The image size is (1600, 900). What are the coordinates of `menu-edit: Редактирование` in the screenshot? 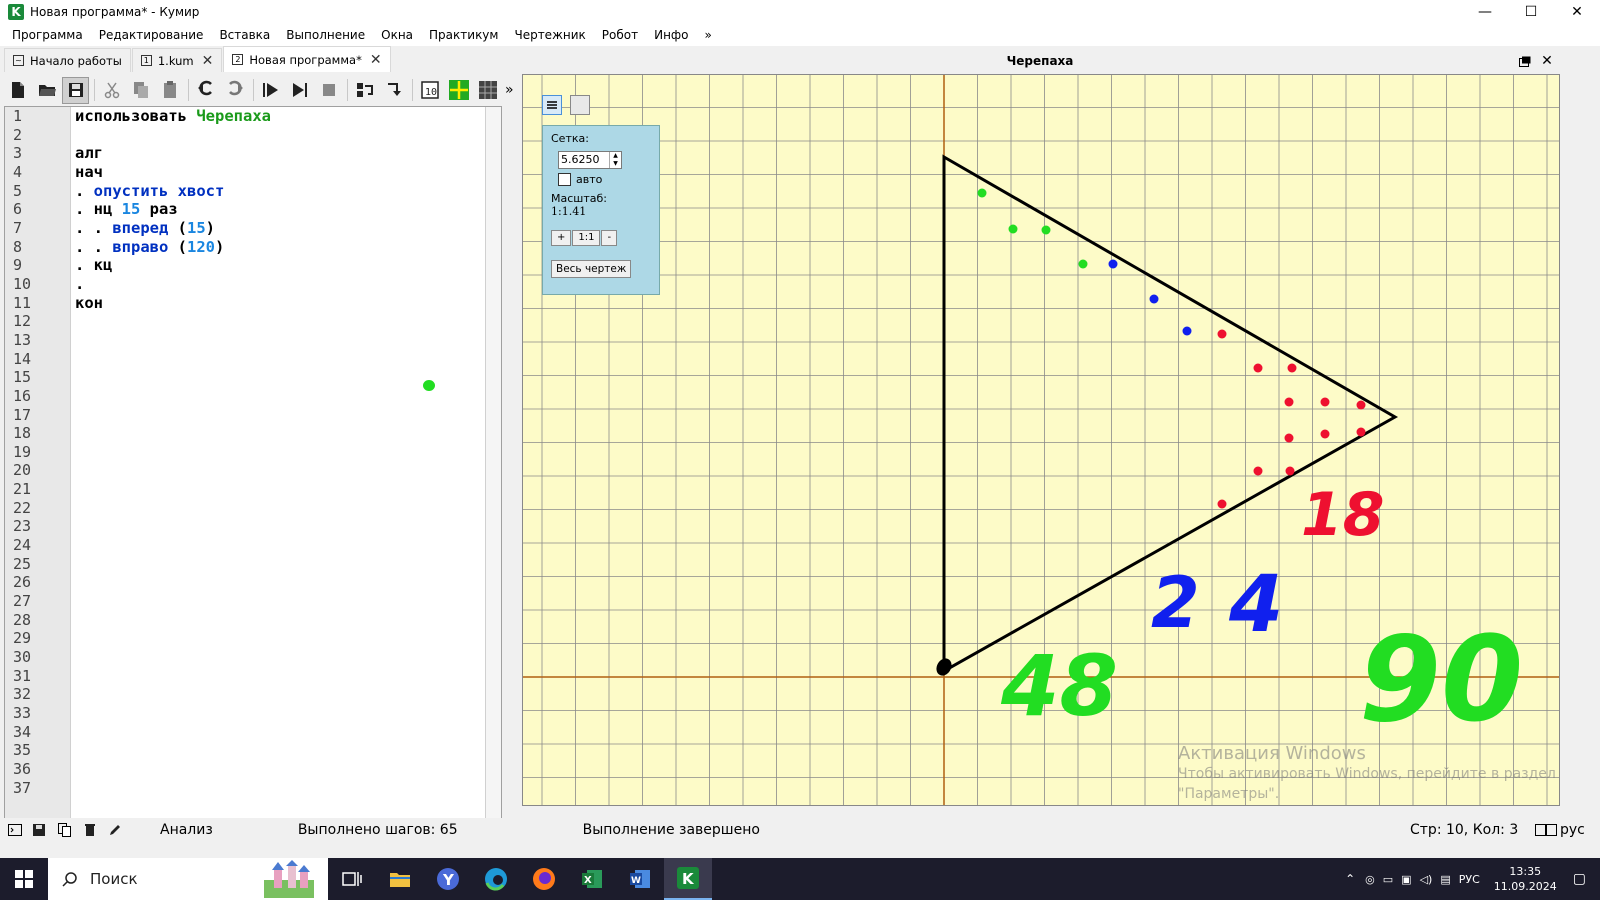 It's located at (151, 35).